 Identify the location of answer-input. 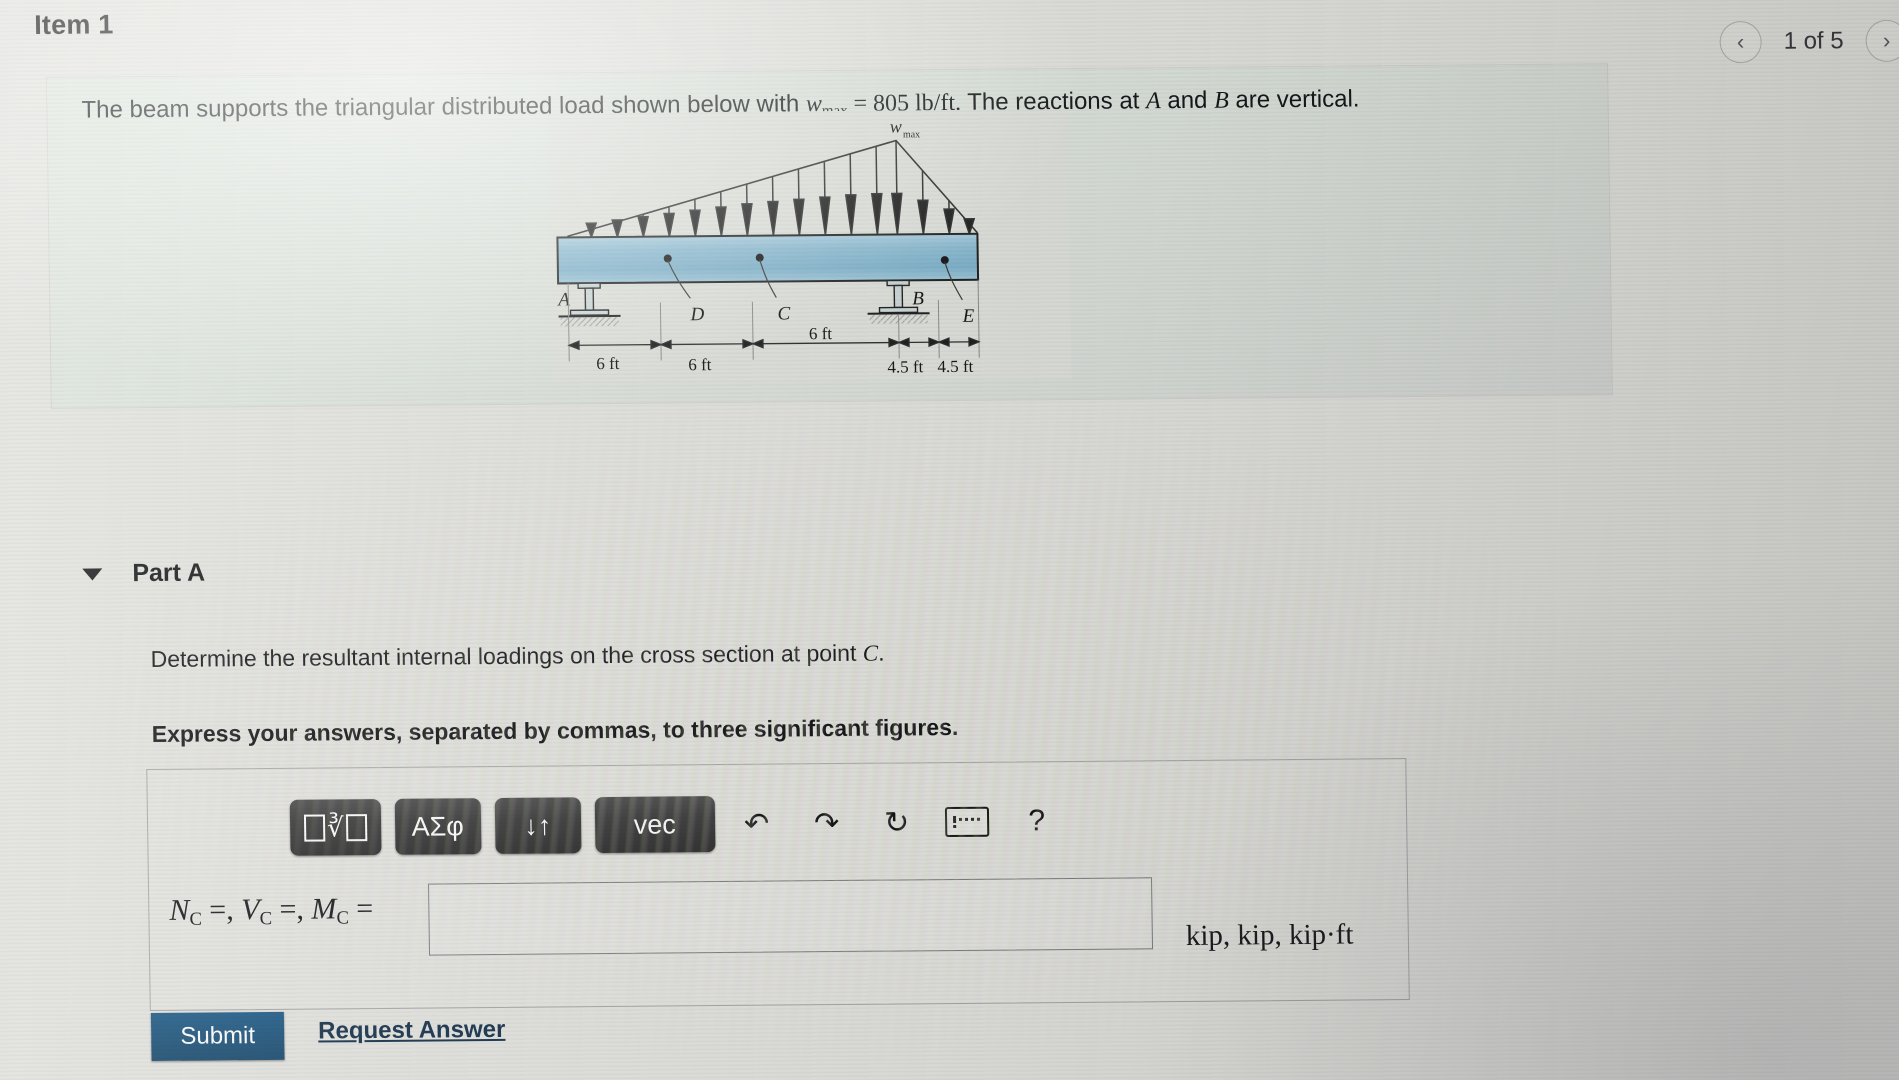
(790, 916).